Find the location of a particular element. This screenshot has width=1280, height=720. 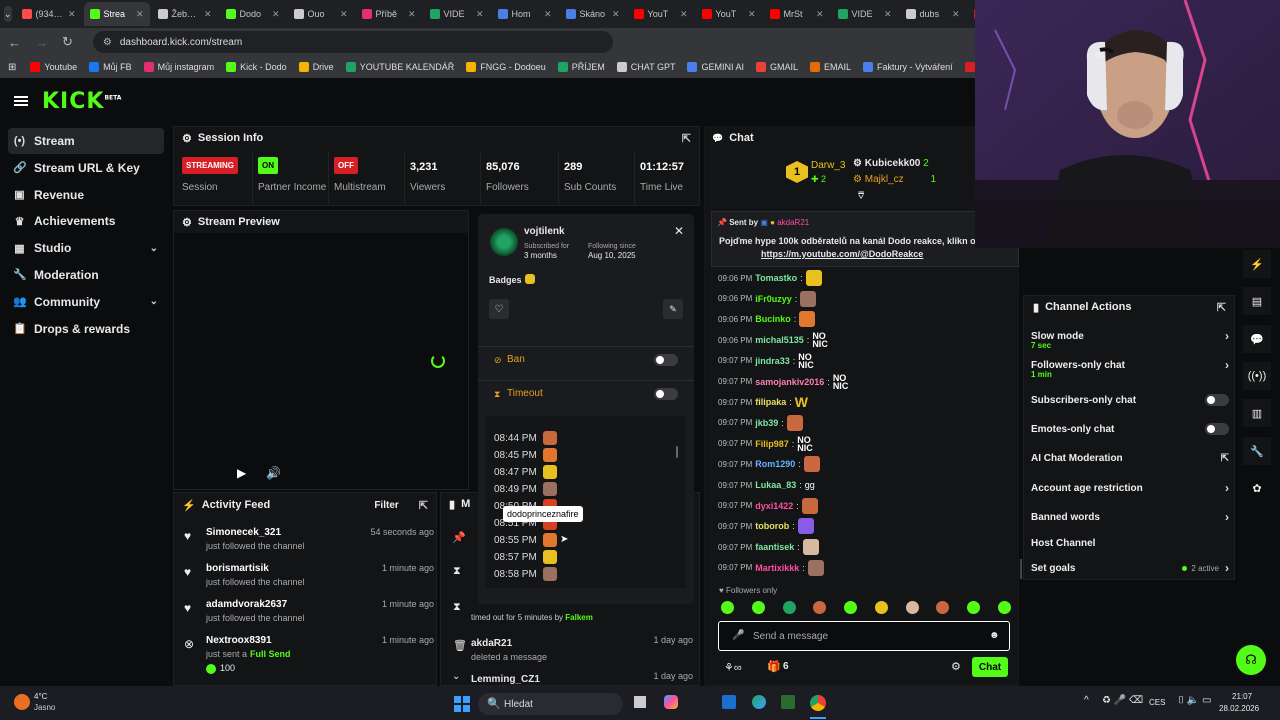

emote-picker-icon: ☻ is located at coordinates (994, 635).